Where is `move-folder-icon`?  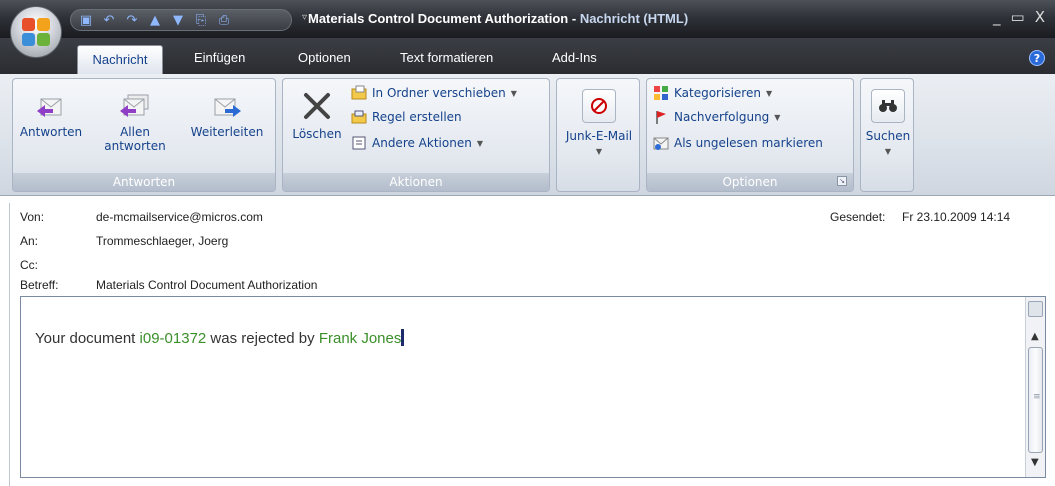 move-folder-icon is located at coordinates (359, 92).